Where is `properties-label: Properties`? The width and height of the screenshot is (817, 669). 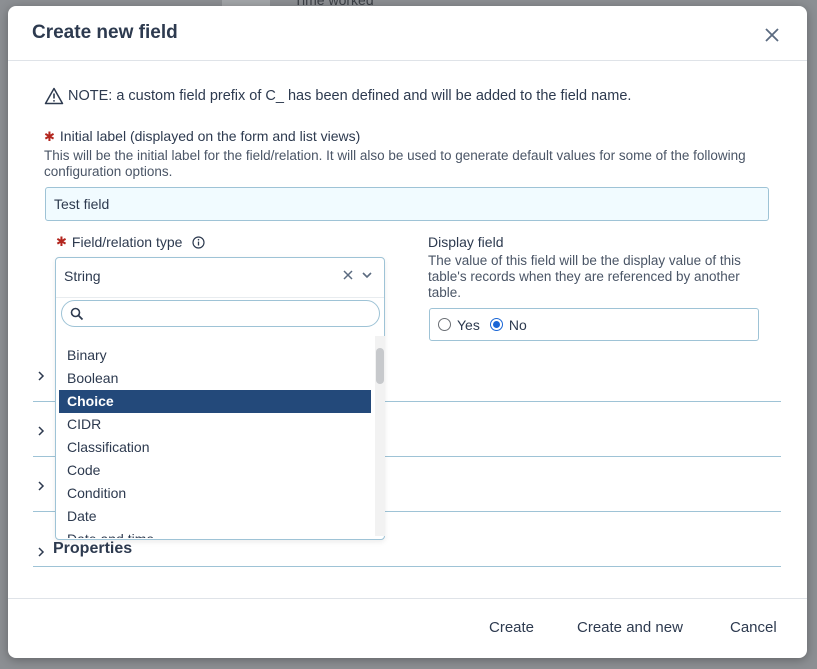
properties-label: Properties is located at coordinates (93, 548).